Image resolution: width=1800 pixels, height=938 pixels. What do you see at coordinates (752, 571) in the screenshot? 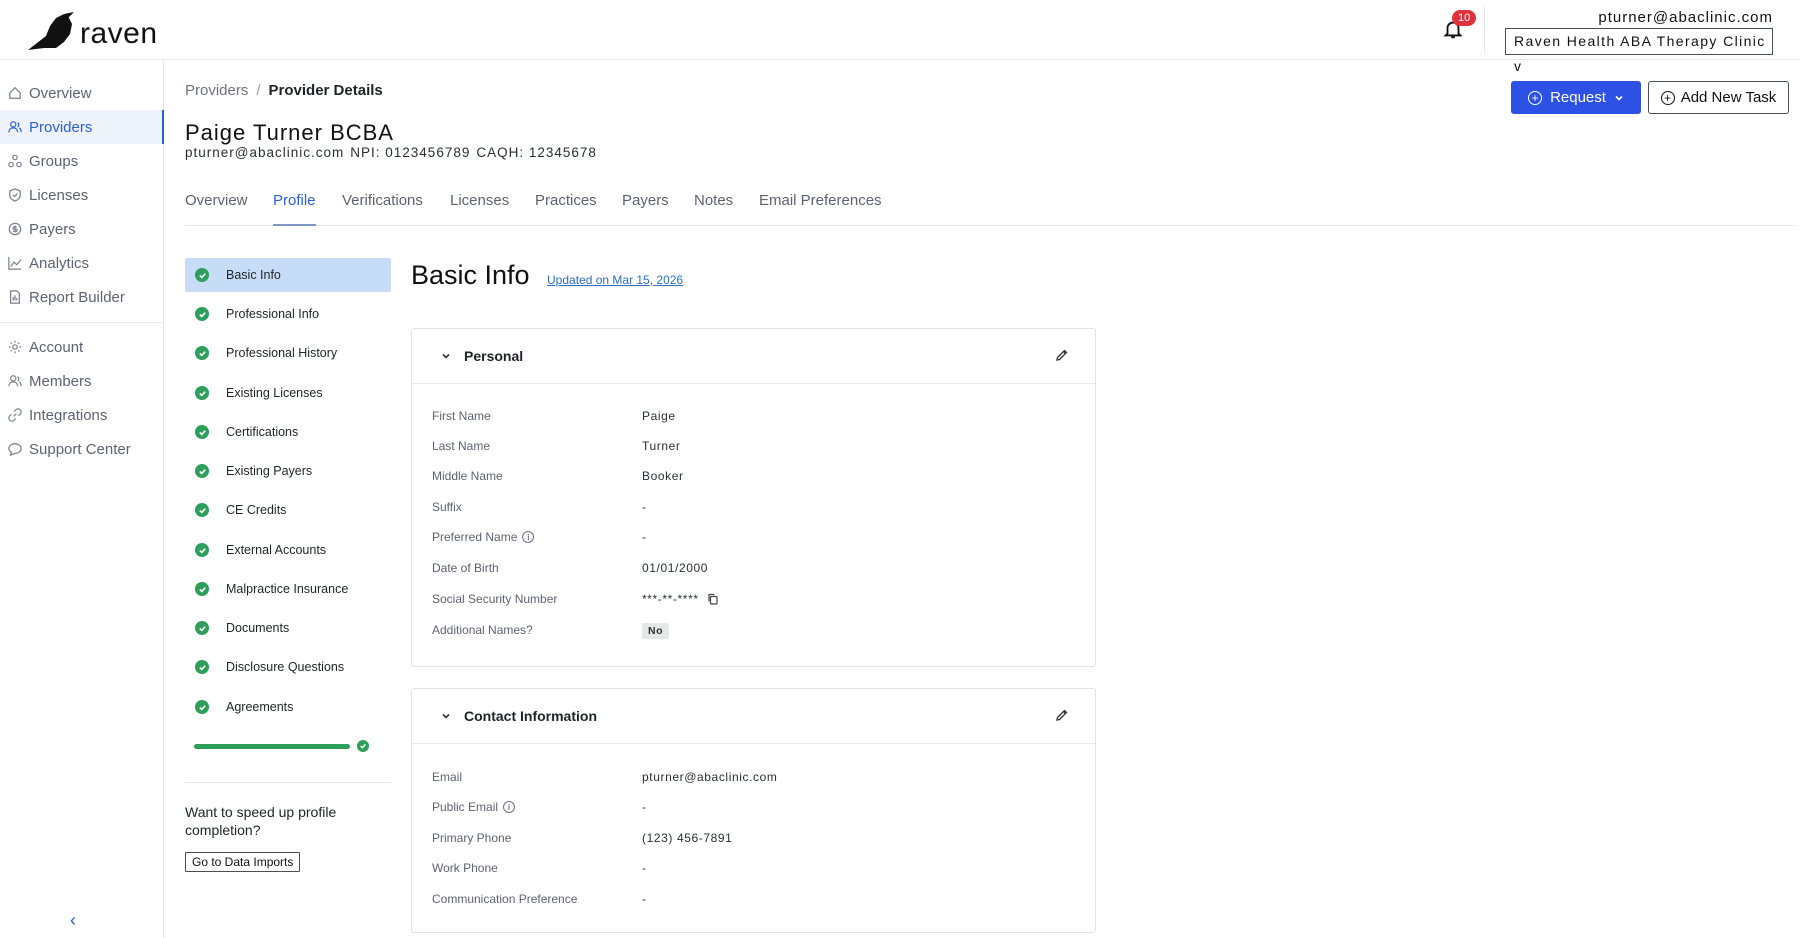
I see `field-date-of-birth: Date of Birth 01/01/2000` at bounding box center [752, 571].